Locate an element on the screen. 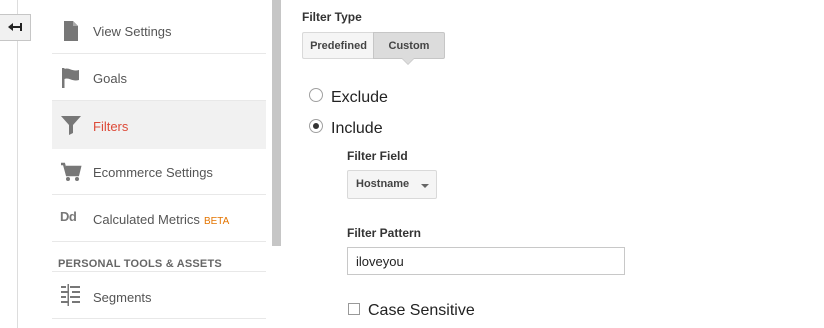 This screenshot has height=328, width=824. filter-pattern-input is located at coordinates (486, 261).